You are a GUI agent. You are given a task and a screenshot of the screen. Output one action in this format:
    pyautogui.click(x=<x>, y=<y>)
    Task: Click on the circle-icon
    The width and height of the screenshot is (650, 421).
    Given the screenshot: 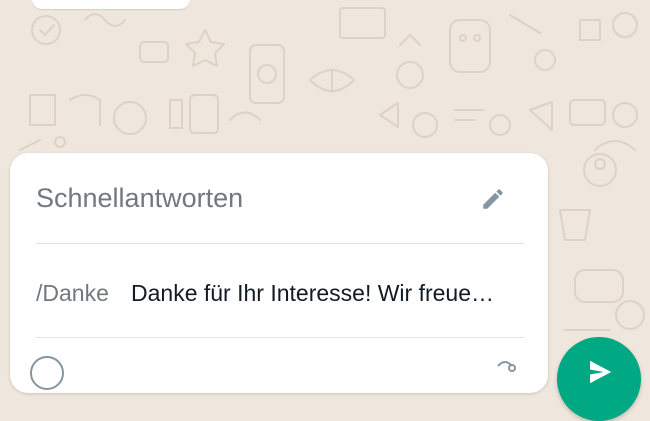 What is the action you would take?
    pyautogui.click(x=47, y=373)
    